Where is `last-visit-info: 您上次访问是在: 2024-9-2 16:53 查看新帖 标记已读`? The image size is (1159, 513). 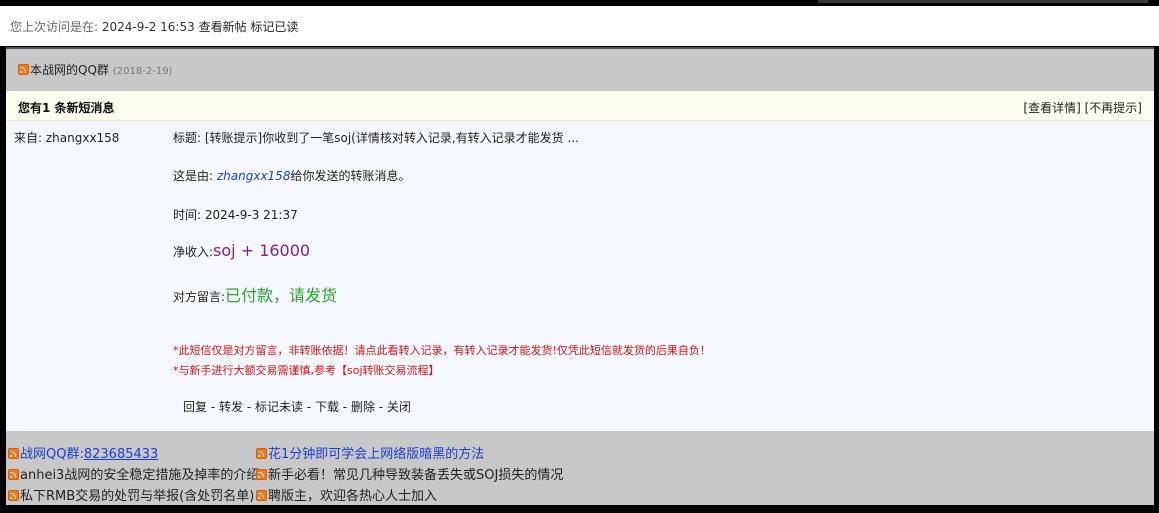 last-visit-info: 您上次访问是在: 2024-9-2 16:53 查看新帖 标记已读 is located at coordinates (154, 26).